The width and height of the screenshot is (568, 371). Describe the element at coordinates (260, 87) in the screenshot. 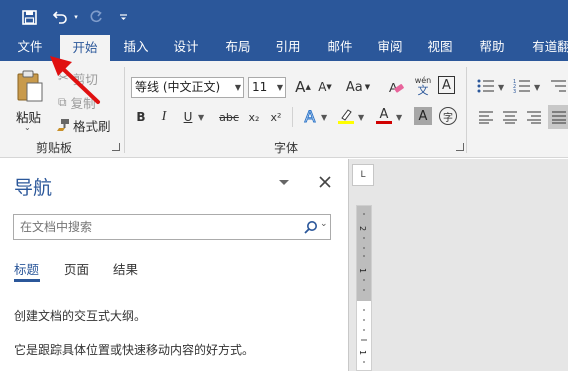

I see `font-size-value: 11` at that location.